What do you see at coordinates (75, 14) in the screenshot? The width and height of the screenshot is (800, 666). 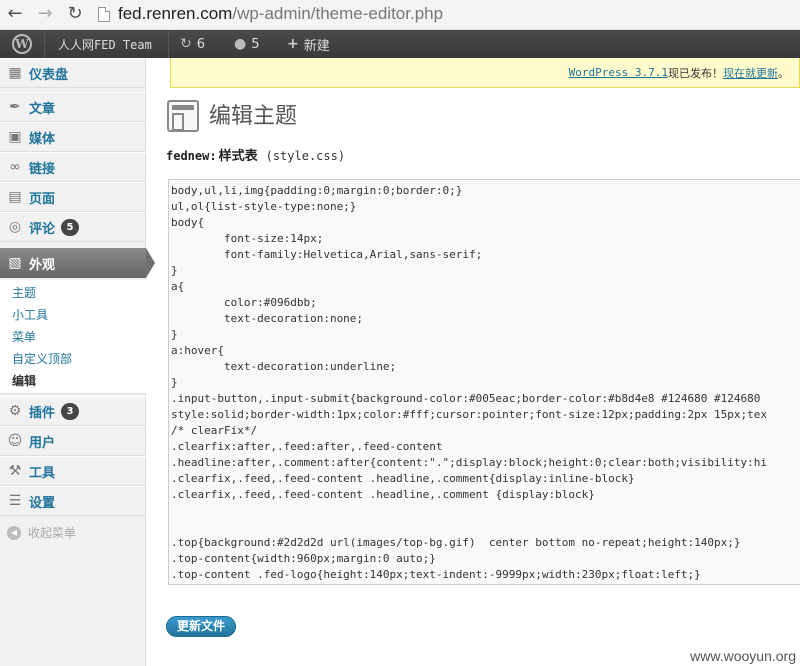 I see `reload-icon: ↻` at bounding box center [75, 14].